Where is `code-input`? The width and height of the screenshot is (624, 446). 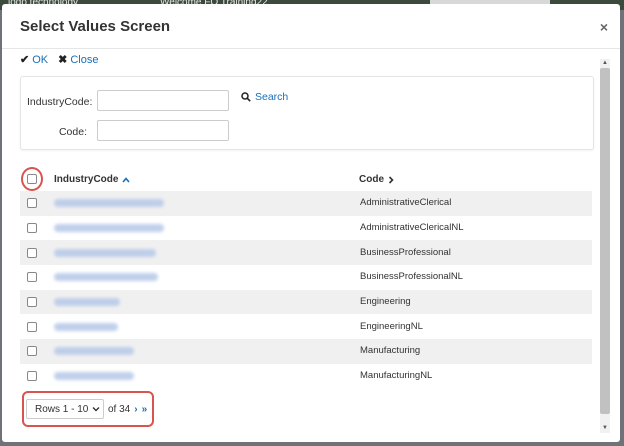 code-input is located at coordinates (163, 130).